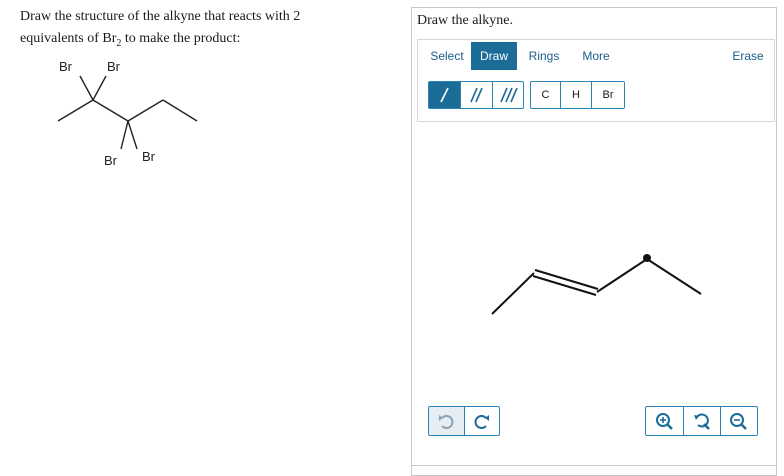 This screenshot has width=784, height=476. What do you see at coordinates (65, 66) in the screenshot?
I see `br-label-1: Br` at bounding box center [65, 66].